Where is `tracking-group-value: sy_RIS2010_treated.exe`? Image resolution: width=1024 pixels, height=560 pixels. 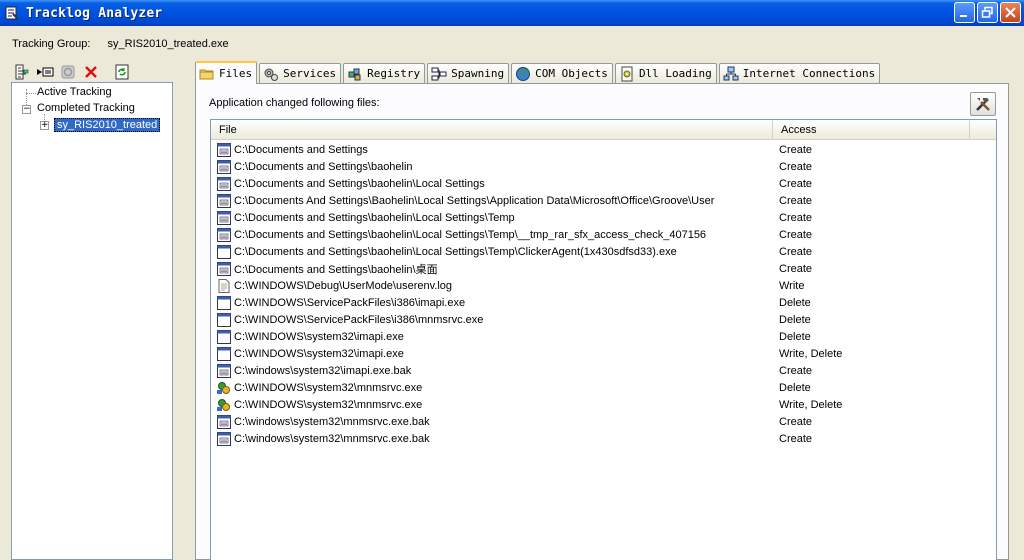 tracking-group-value: sy_RIS2010_treated.exe is located at coordinates (168, 44).